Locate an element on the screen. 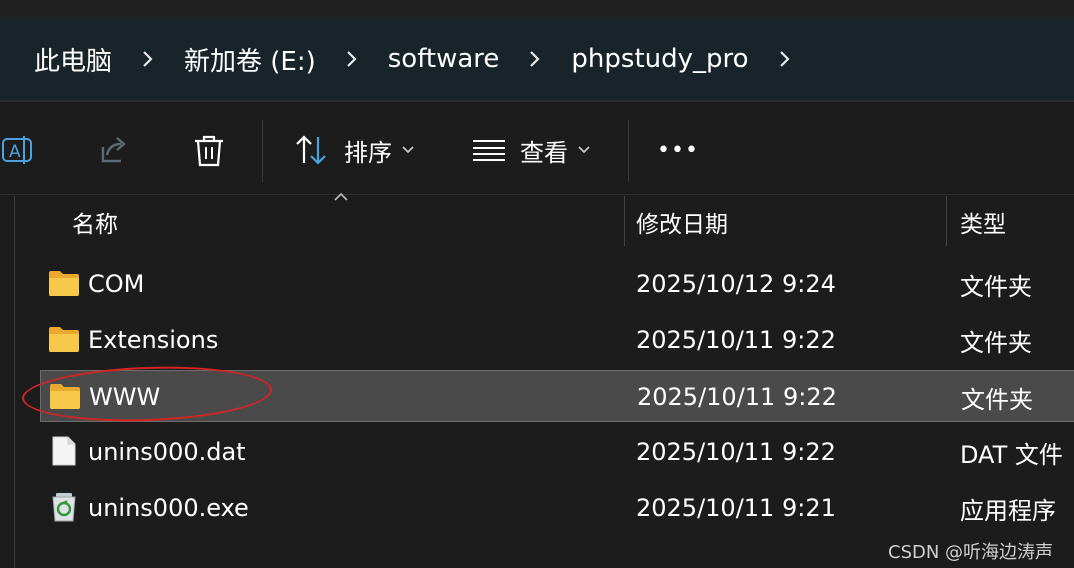 The height and width of the screenshot is (568, 1074). file-row: unins000.dat 2025/10/11 9:22 DAT 文件 is located at coordinates (557, 452).